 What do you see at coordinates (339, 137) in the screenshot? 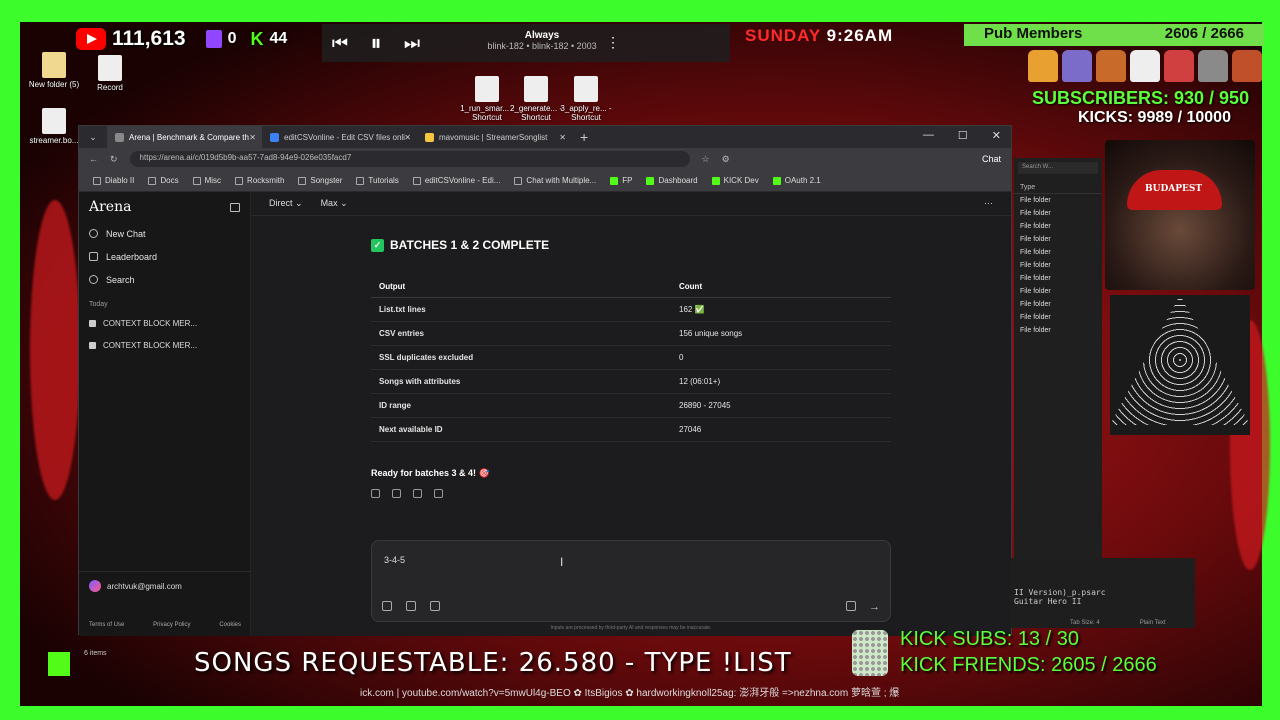
I see `tab-editcsv: editCSVonline - Edit CSV files onli ✕` at bounding box center [339, 137].